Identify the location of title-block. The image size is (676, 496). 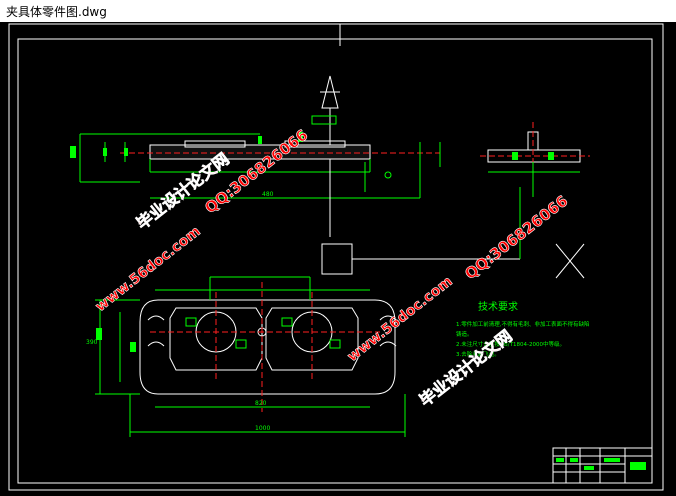
(602, 465).